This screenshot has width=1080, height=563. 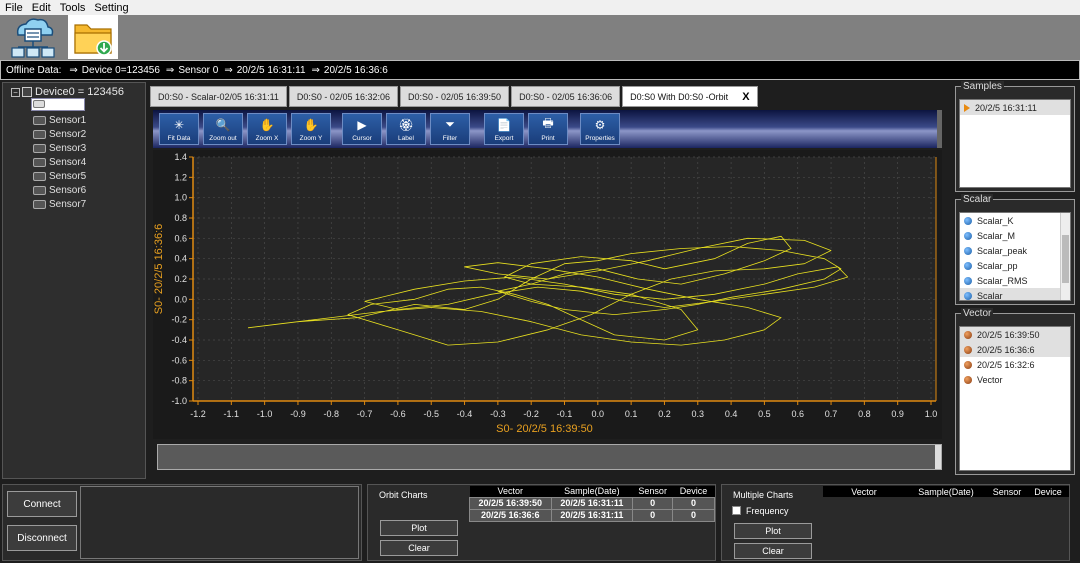 I want to click on tab-vector-163206: D0:S0 - 02/05 16:32:06, so click(x=343, y=96).